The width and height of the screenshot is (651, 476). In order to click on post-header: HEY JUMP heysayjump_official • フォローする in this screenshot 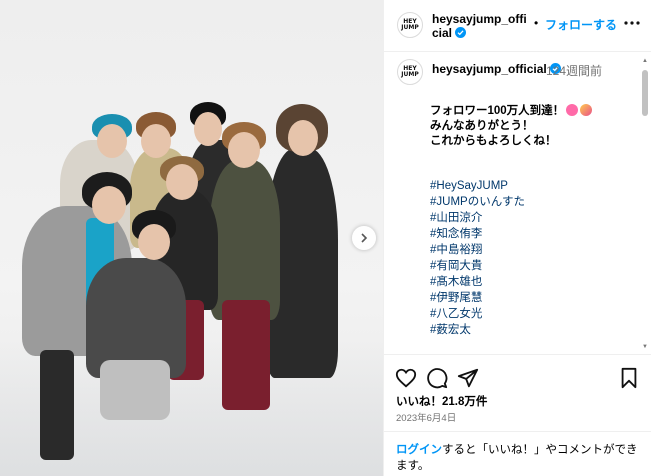, I will do `click(517, 26)`.